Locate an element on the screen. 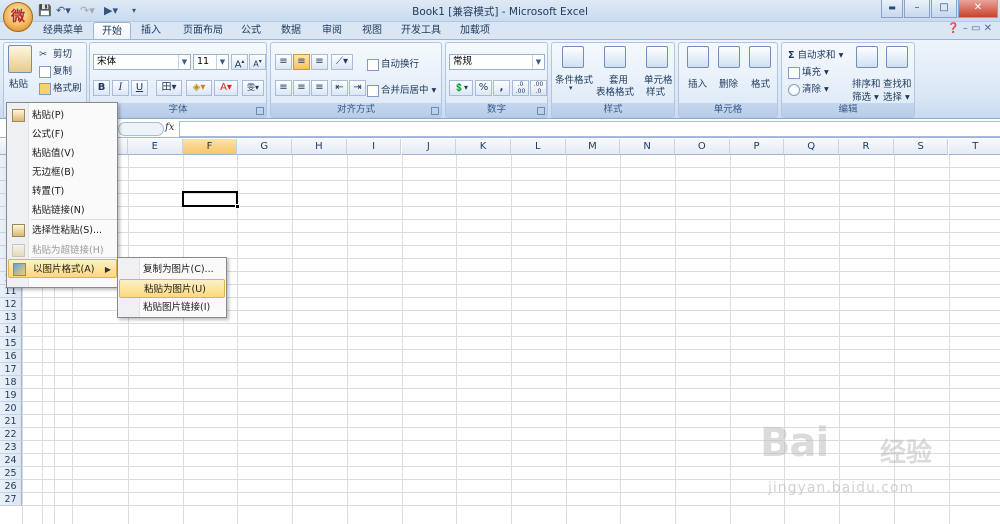  row-header-27: 27 is located at coordinates (11, 499).